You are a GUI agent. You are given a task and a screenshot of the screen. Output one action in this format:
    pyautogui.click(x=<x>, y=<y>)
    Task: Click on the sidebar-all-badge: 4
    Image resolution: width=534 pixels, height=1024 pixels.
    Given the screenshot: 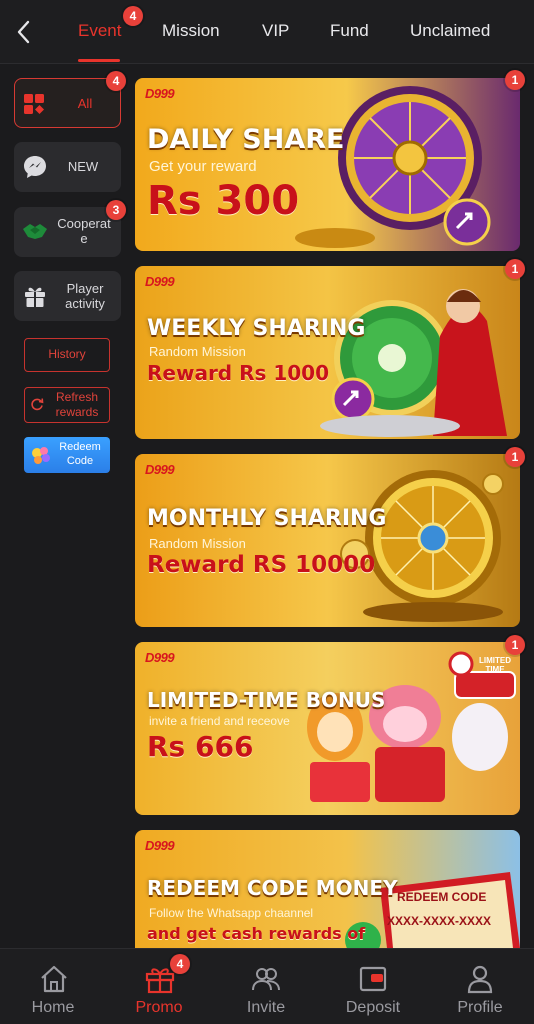 What is the action you would take?
    pyautogui.click(x=116, y=81)
    